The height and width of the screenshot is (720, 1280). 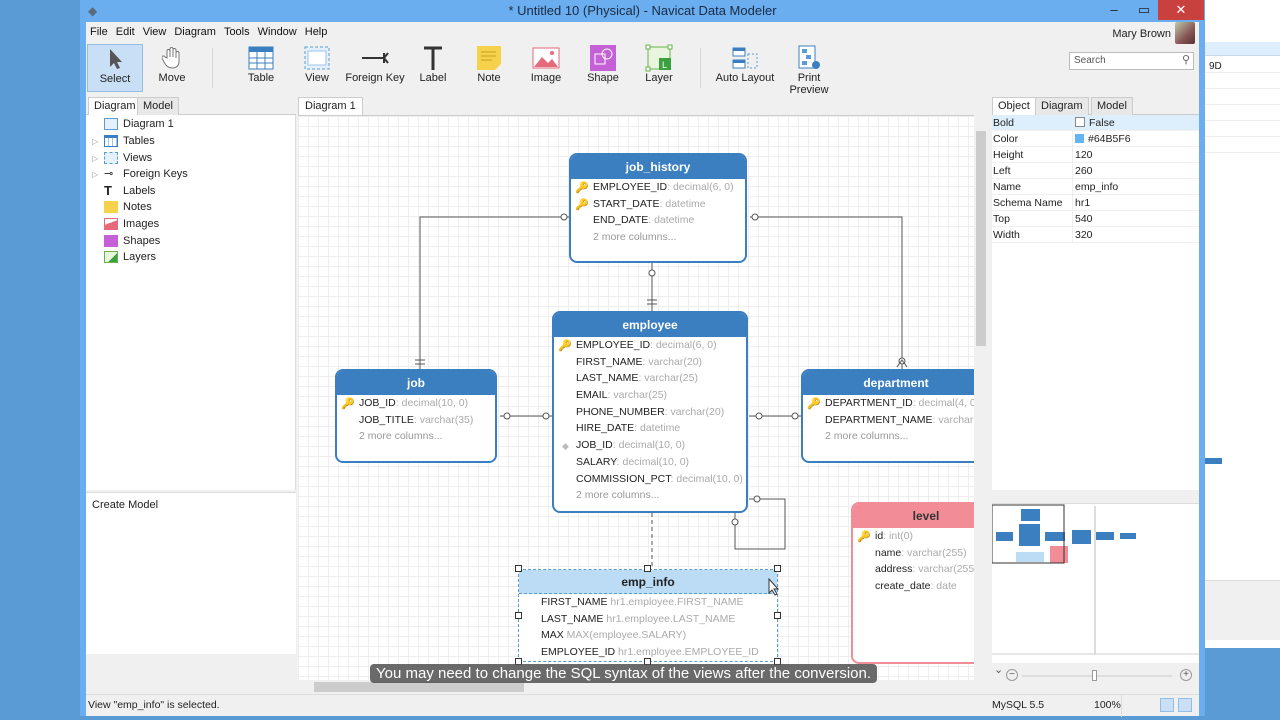 I want to click on zoom-in-icon: +, so click(x=1186, y=675).